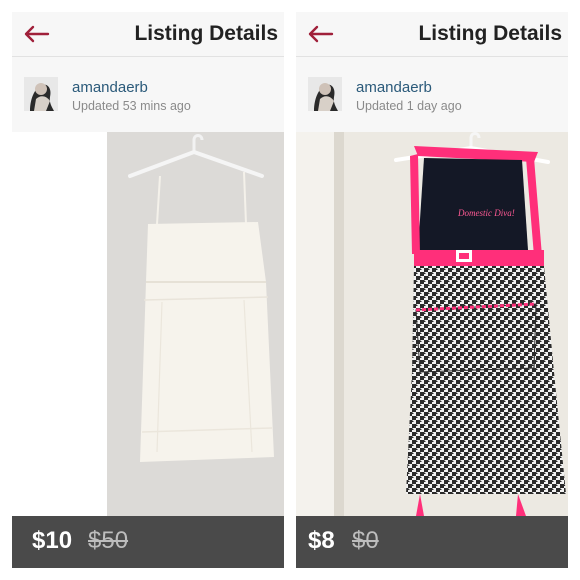 This screenshot has height=580, width=580. What do you see at coordinates (52, 540) in the screenshot?
I see `listing-price: $10` at bounding box center [52, 540].